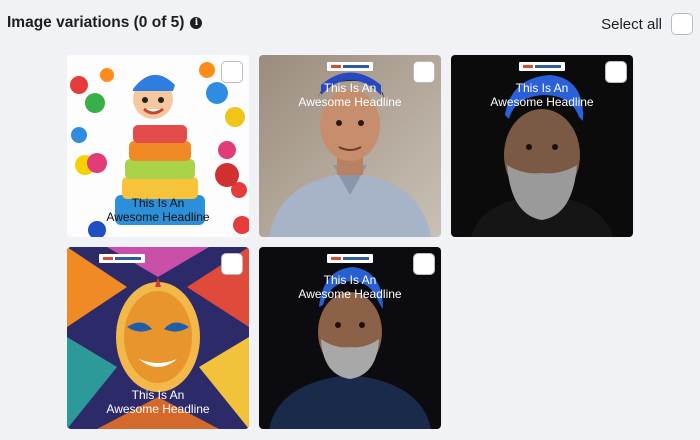 Image resolution: width=700 pixels, height=440 pixels. I want to click on info-icon: i, so click(196, 23).